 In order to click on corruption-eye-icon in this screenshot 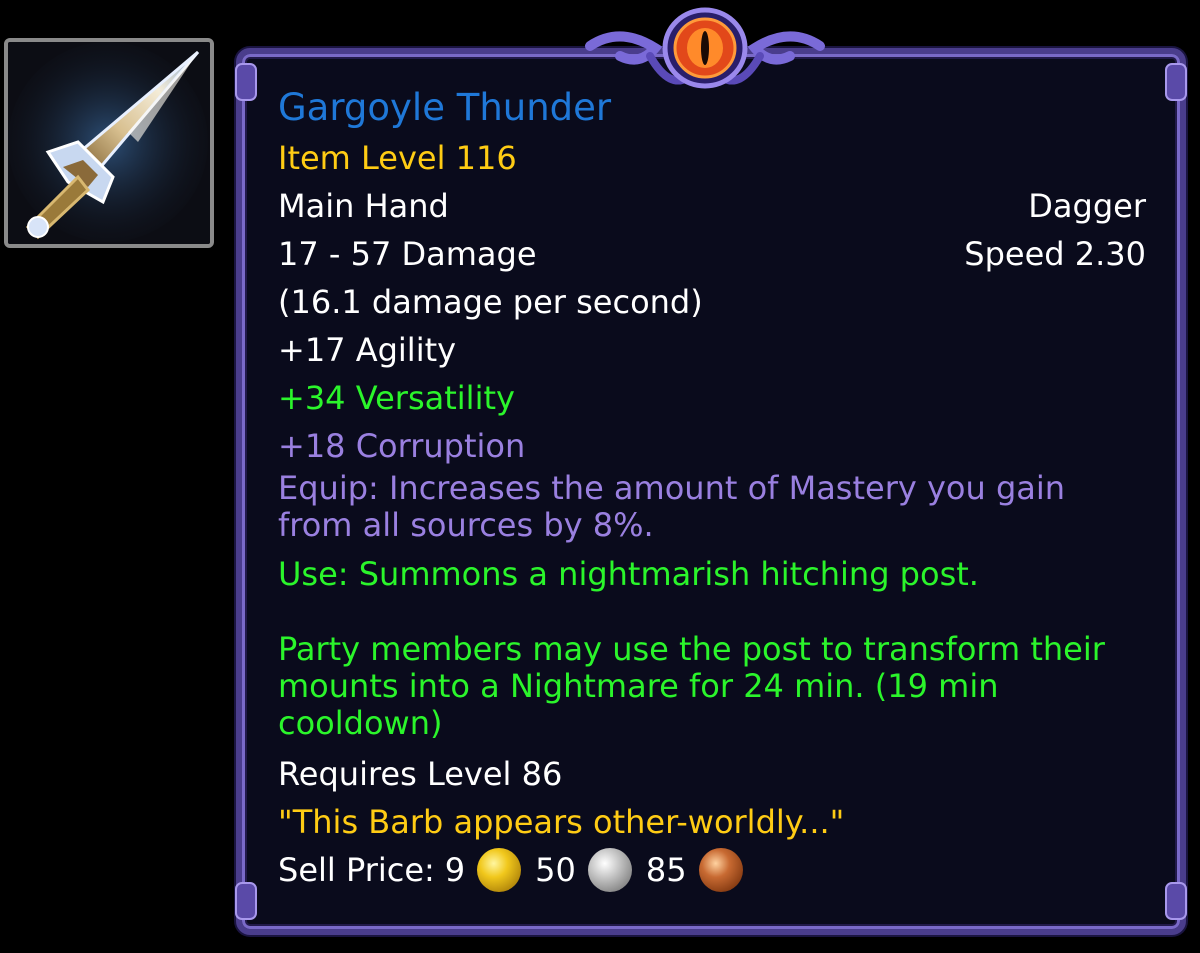, I will do `click(705, 48)`.